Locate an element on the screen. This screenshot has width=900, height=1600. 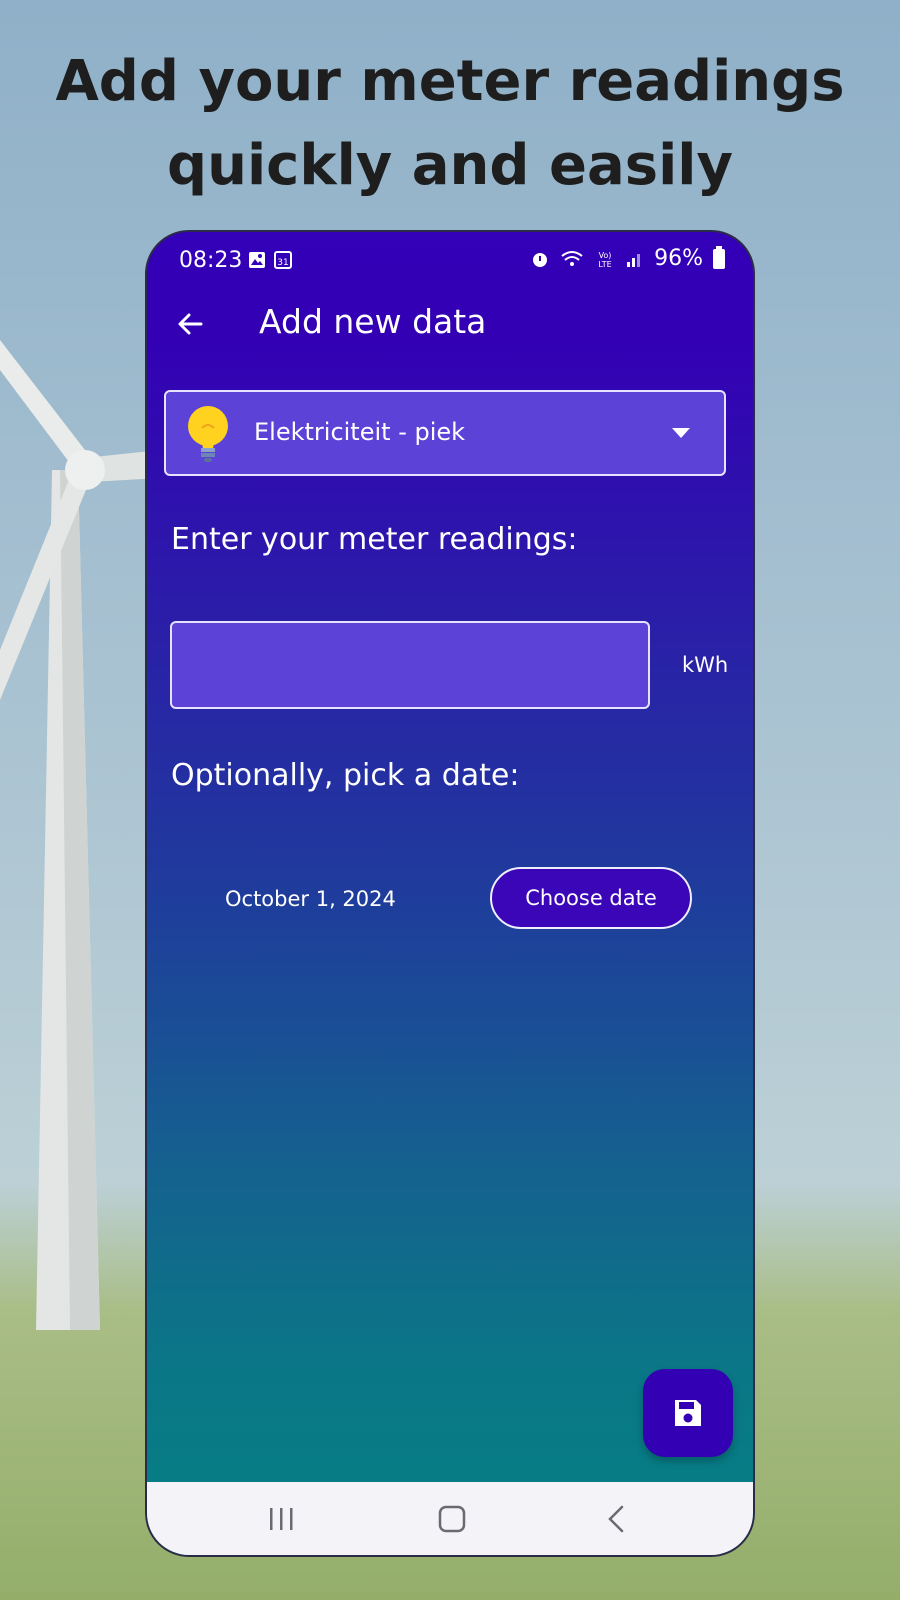
choose-date-button: Choose date is located at coordinates (591, 898).